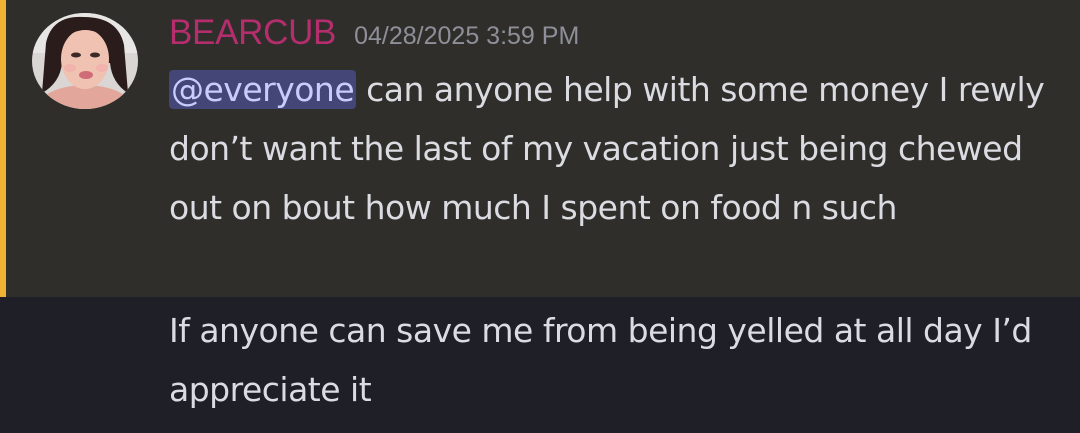 The width and height of the screenshot is (1080, 433). Describe the element at coordinates (263, 89) in the screenshot. I see `everyone-mention: @everyone` at that location.